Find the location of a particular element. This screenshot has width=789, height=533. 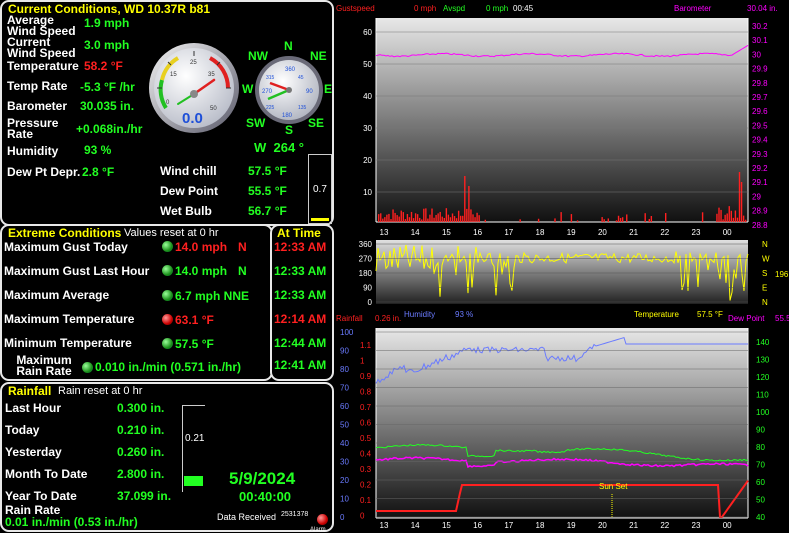

extreme-time: 12:44 AM is located at coordinates (300, 343).